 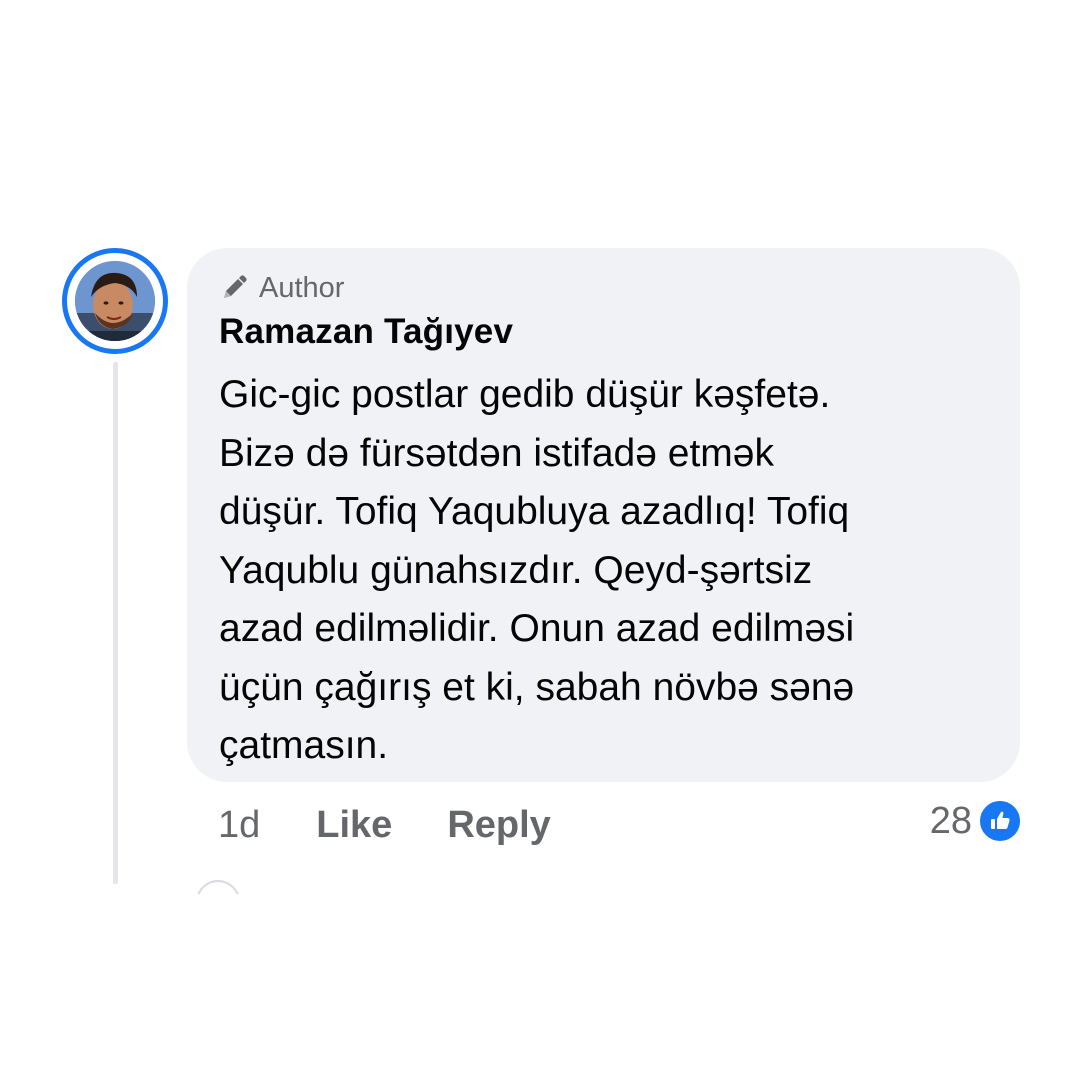 What do you see at coordinates (537, 628) in the screenshot?
I see `comment-text-line: azad edilməlidir. Onun azad edilməsi` at bounding box center [537, 628].